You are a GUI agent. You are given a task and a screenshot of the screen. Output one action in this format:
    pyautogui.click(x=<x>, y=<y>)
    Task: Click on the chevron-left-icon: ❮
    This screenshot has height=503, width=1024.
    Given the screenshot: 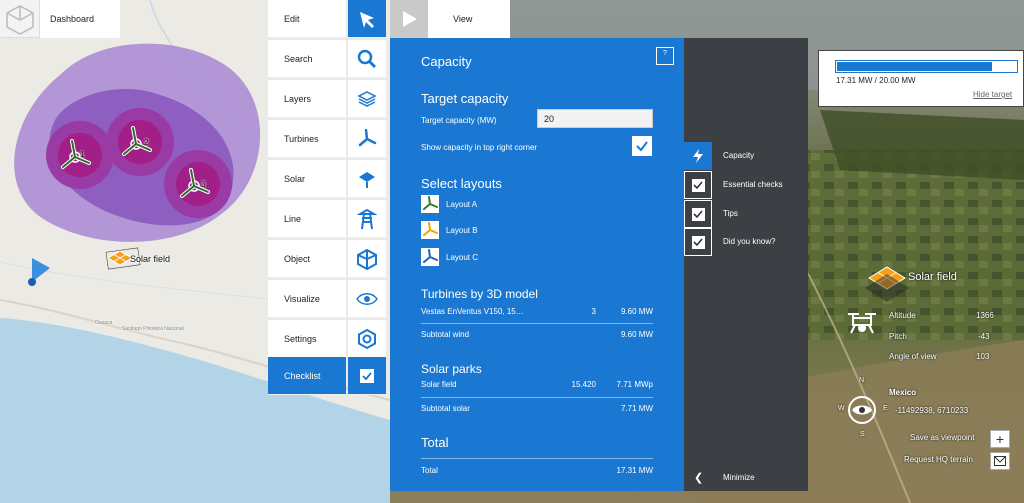 What is the action you would take?
    pyautogui.click(x=699, y=478)
    